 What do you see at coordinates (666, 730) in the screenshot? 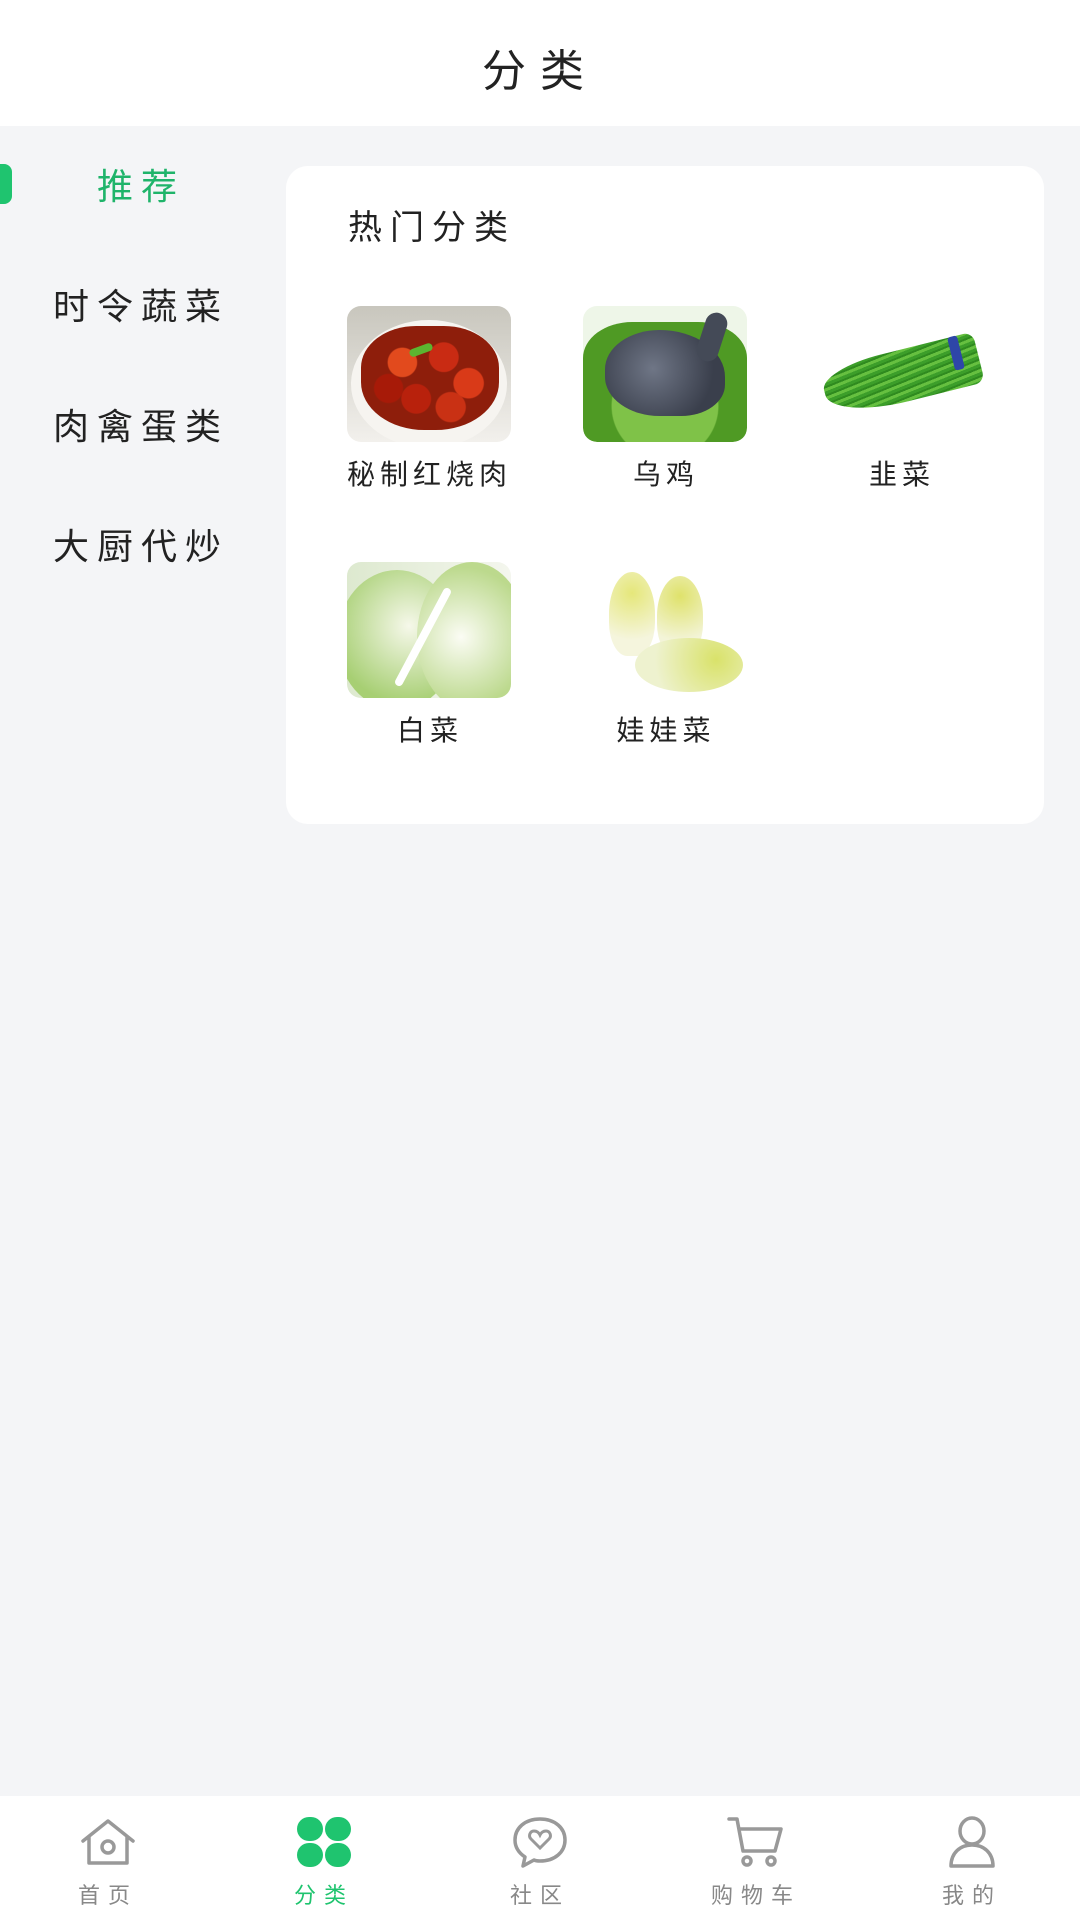
I see `category-label: 娃娃菜` at bounding box center [666, 730].